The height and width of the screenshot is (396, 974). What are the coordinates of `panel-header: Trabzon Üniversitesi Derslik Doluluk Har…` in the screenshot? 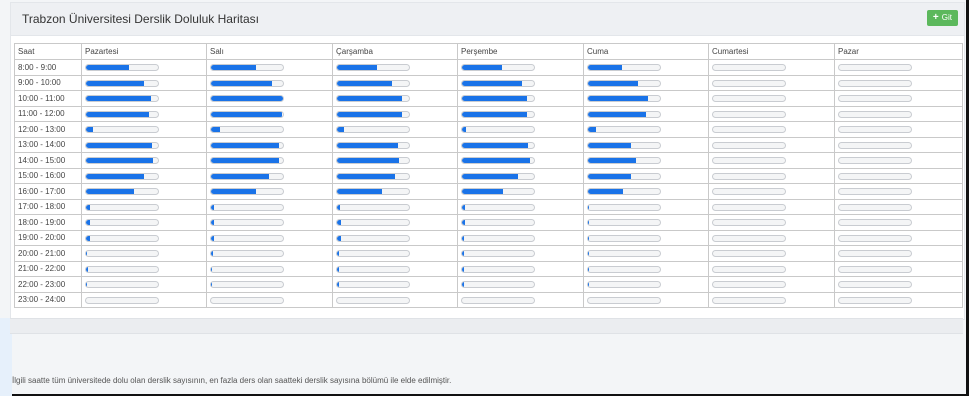 It's located at (487, 19).